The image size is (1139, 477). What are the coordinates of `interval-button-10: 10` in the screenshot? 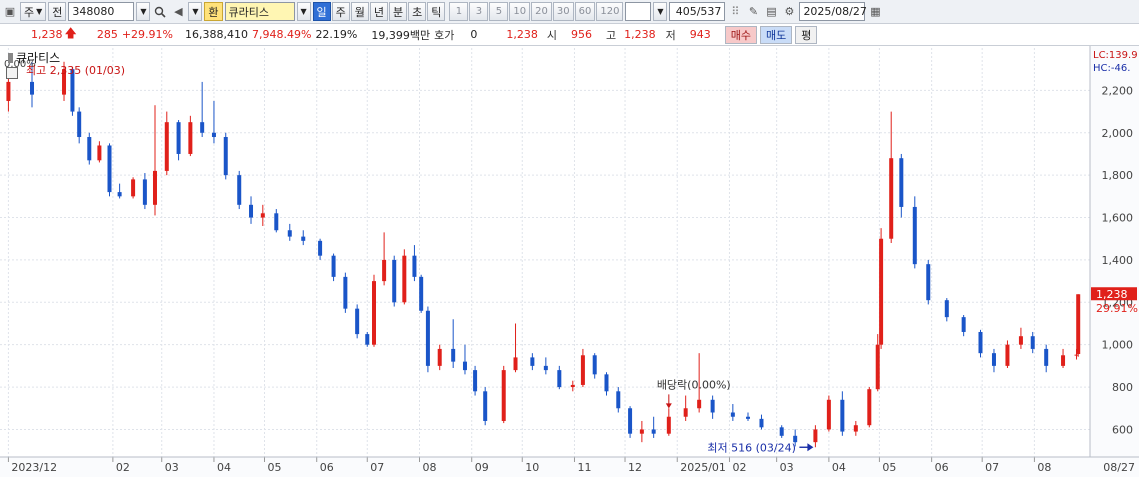 It's located at (520, 11).